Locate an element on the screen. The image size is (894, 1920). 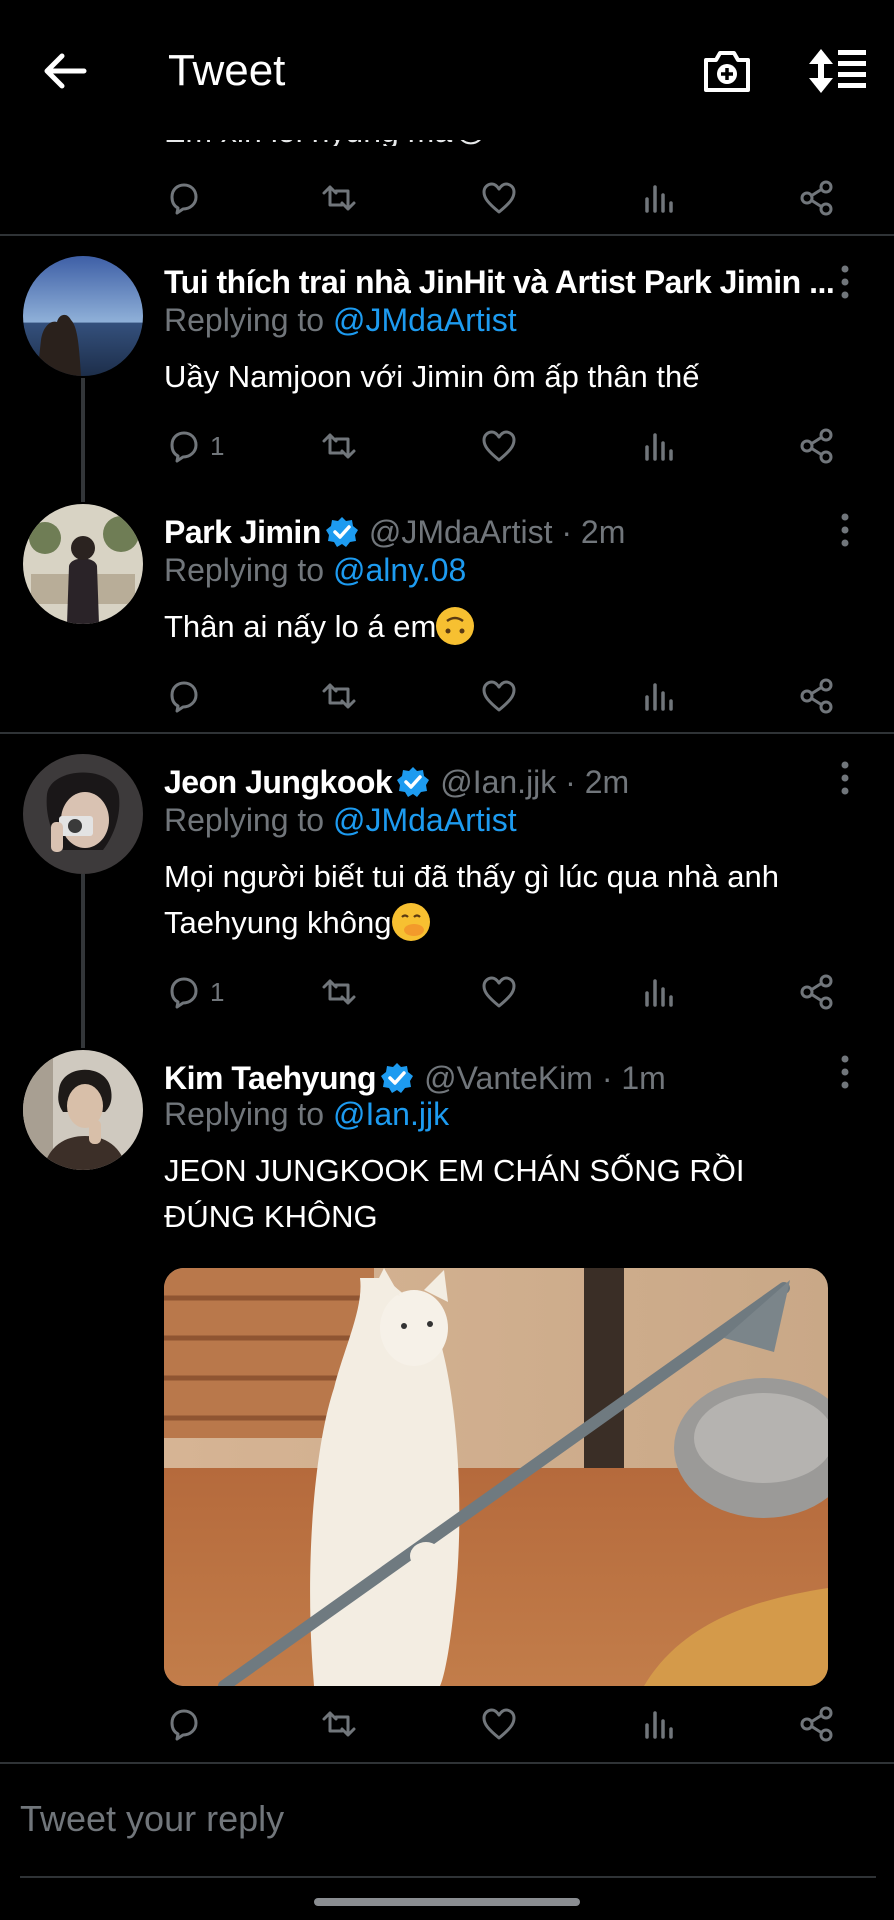
back-button is located at coordinates (65, 71).